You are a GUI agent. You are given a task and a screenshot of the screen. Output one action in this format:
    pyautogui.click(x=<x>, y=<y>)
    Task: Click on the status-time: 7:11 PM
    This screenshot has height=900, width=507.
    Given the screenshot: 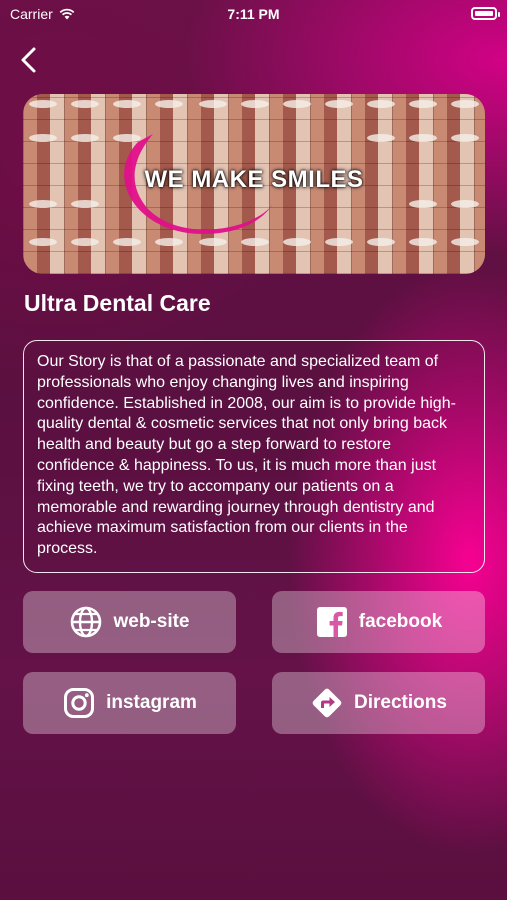 What is the action you would take?
    pyautogui.click(x=253, y=14)
    